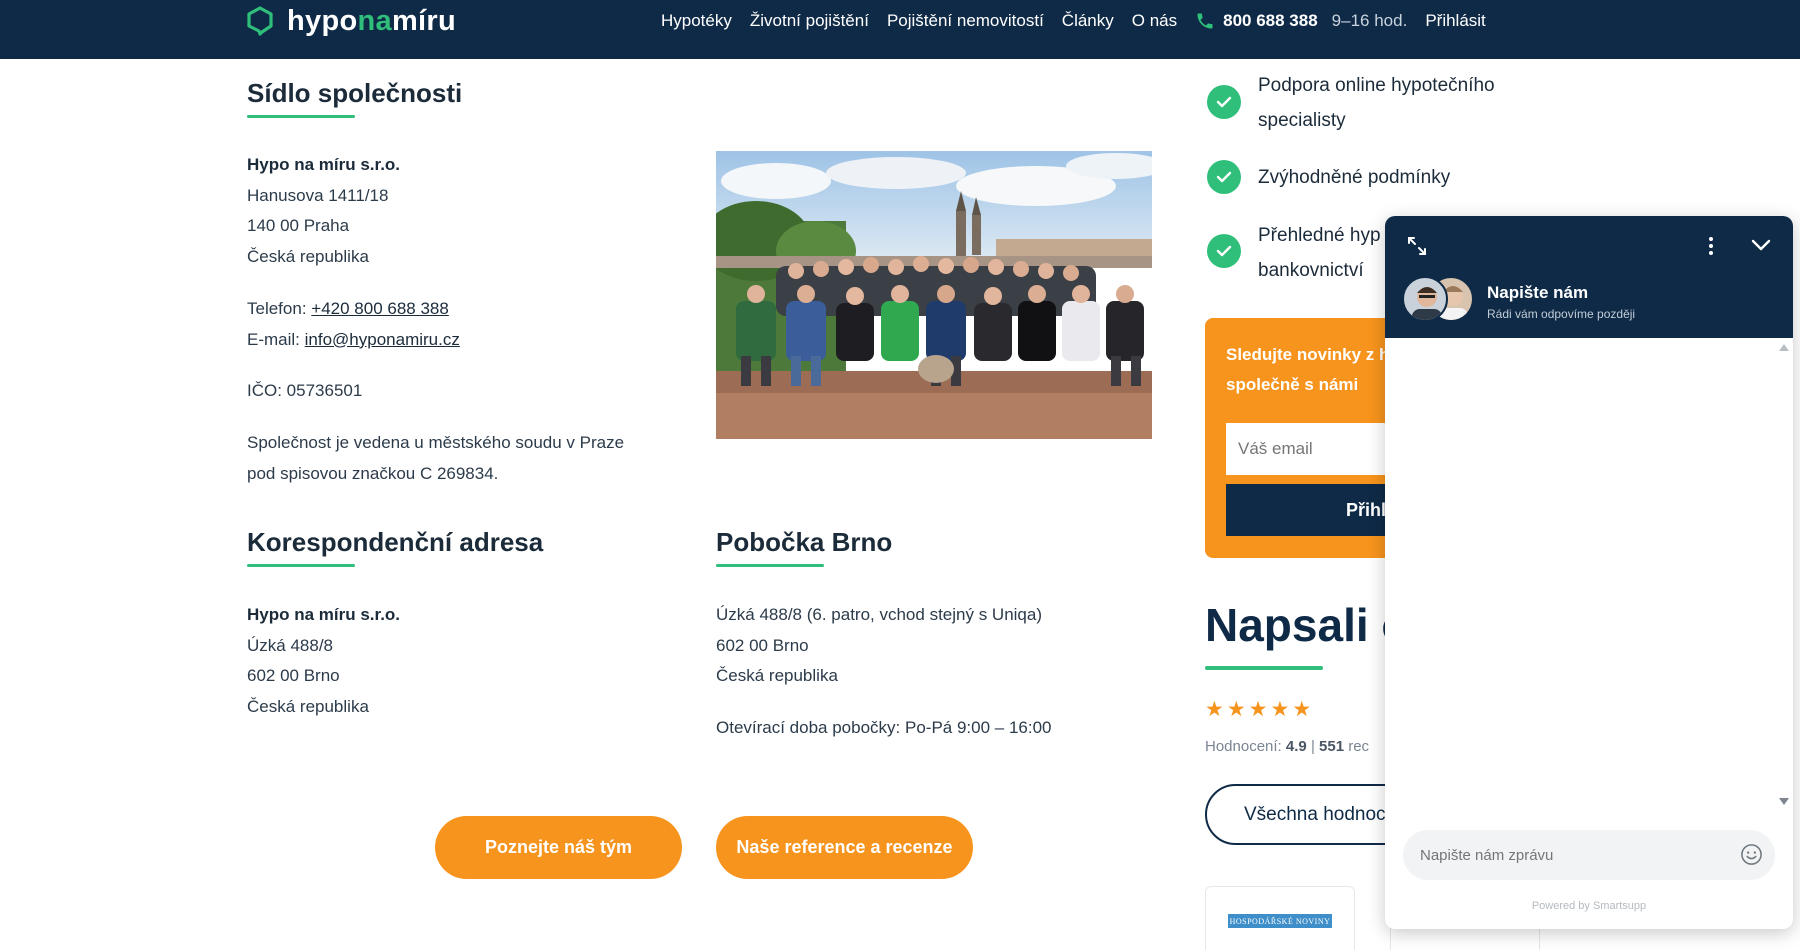  What do you see at coordinates (1270, 20) in the screenshot?
I see `phone-number: 800 688 388` at bounding box center [1270, 20].